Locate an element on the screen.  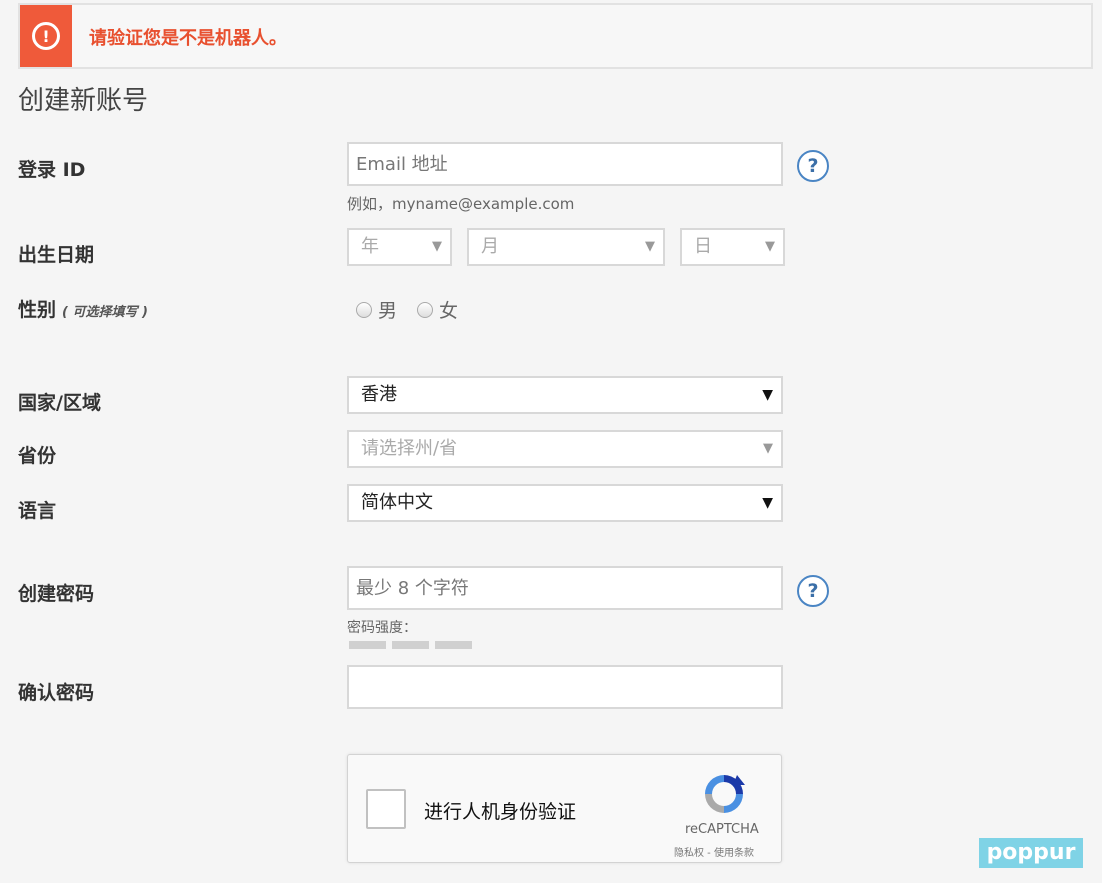
password-strength-label: 密码强度： is located at coordinates (382, 628).